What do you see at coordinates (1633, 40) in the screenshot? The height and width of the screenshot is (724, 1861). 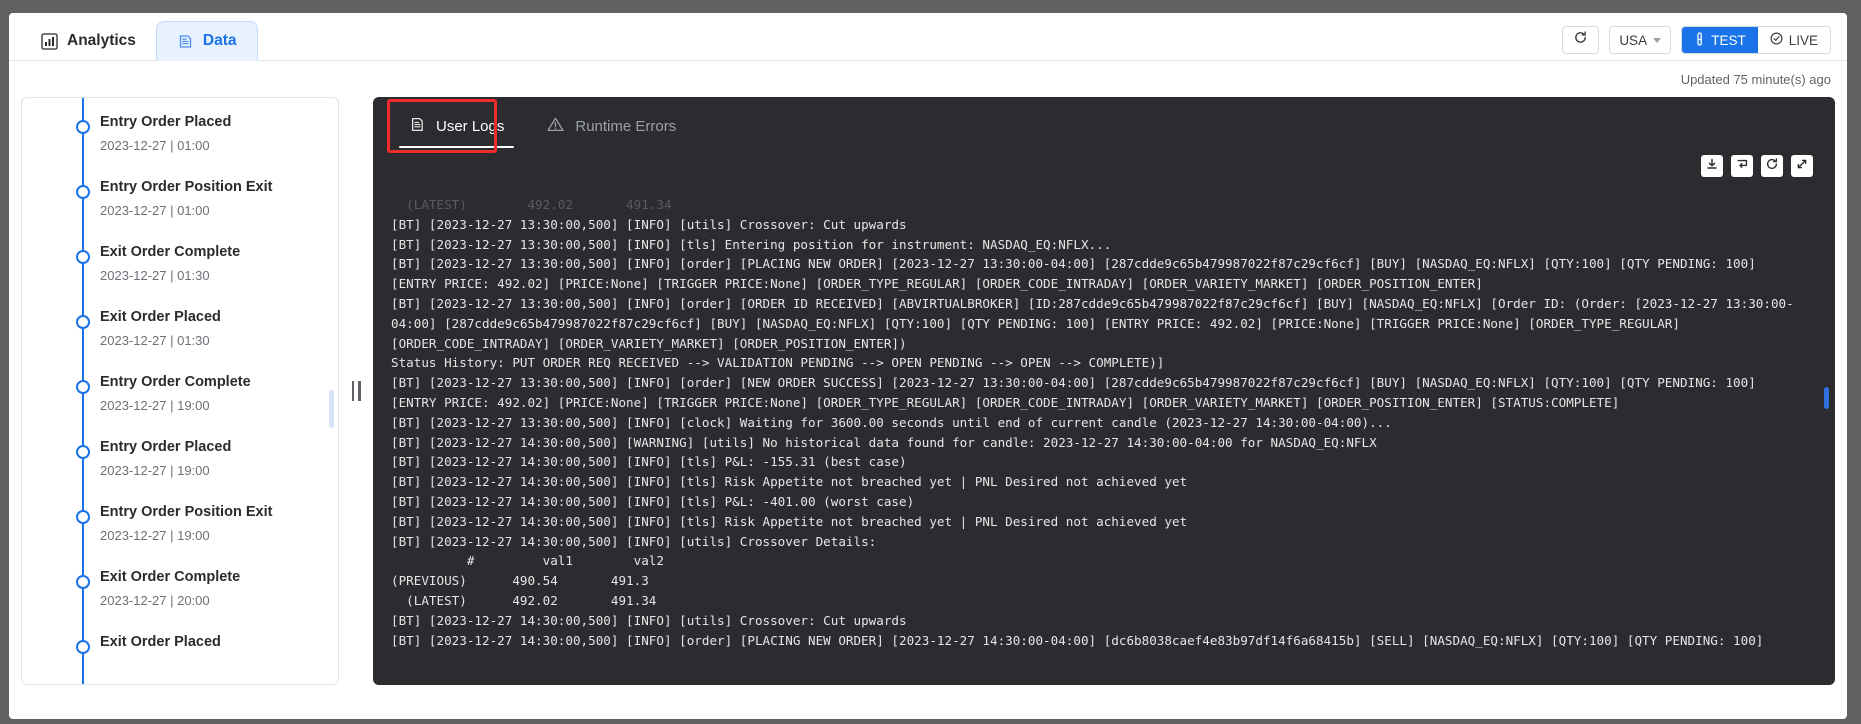 I see `region-label: USA` at bounding box center [1633, 40].